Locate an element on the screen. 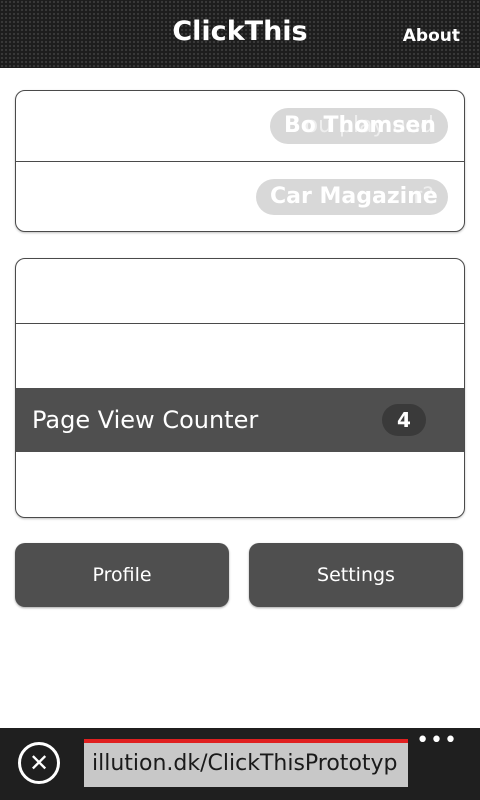 Image resolution: width=480 pixels, height=800 pixels. app-header: ClickThis About is located at coordinates (240, 34).